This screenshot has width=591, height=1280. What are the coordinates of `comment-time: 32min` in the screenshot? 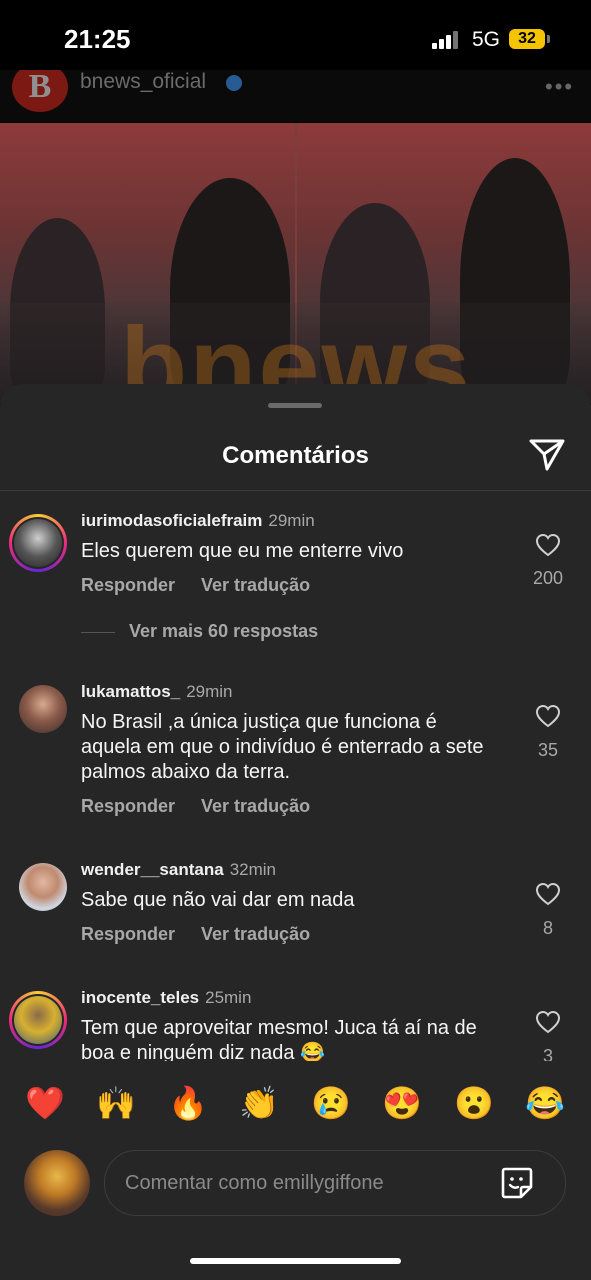 It's located at (252, 869).